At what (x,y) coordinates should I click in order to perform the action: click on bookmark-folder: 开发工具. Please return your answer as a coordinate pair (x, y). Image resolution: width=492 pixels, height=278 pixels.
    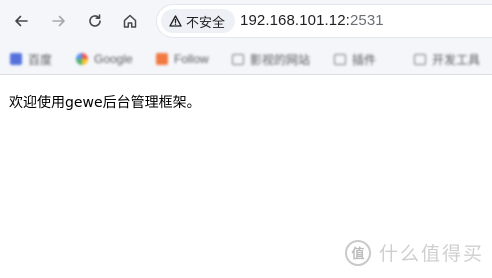
    Looking at the image, I should click on (447, 59).